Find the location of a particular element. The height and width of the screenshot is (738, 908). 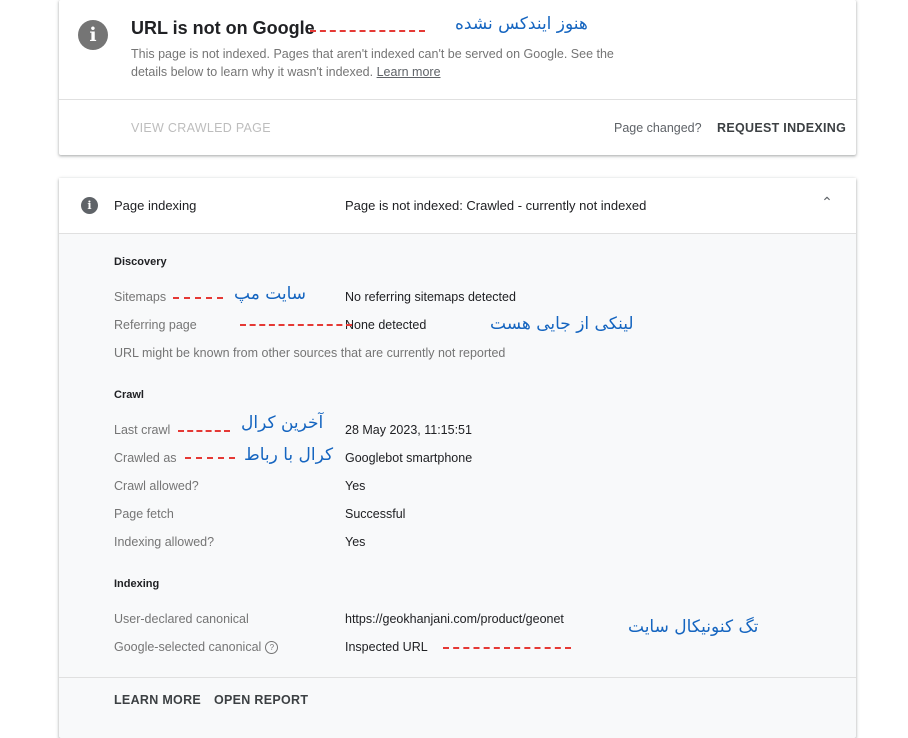

referring-page-label: Referring page is located at coordinates (155, 325).